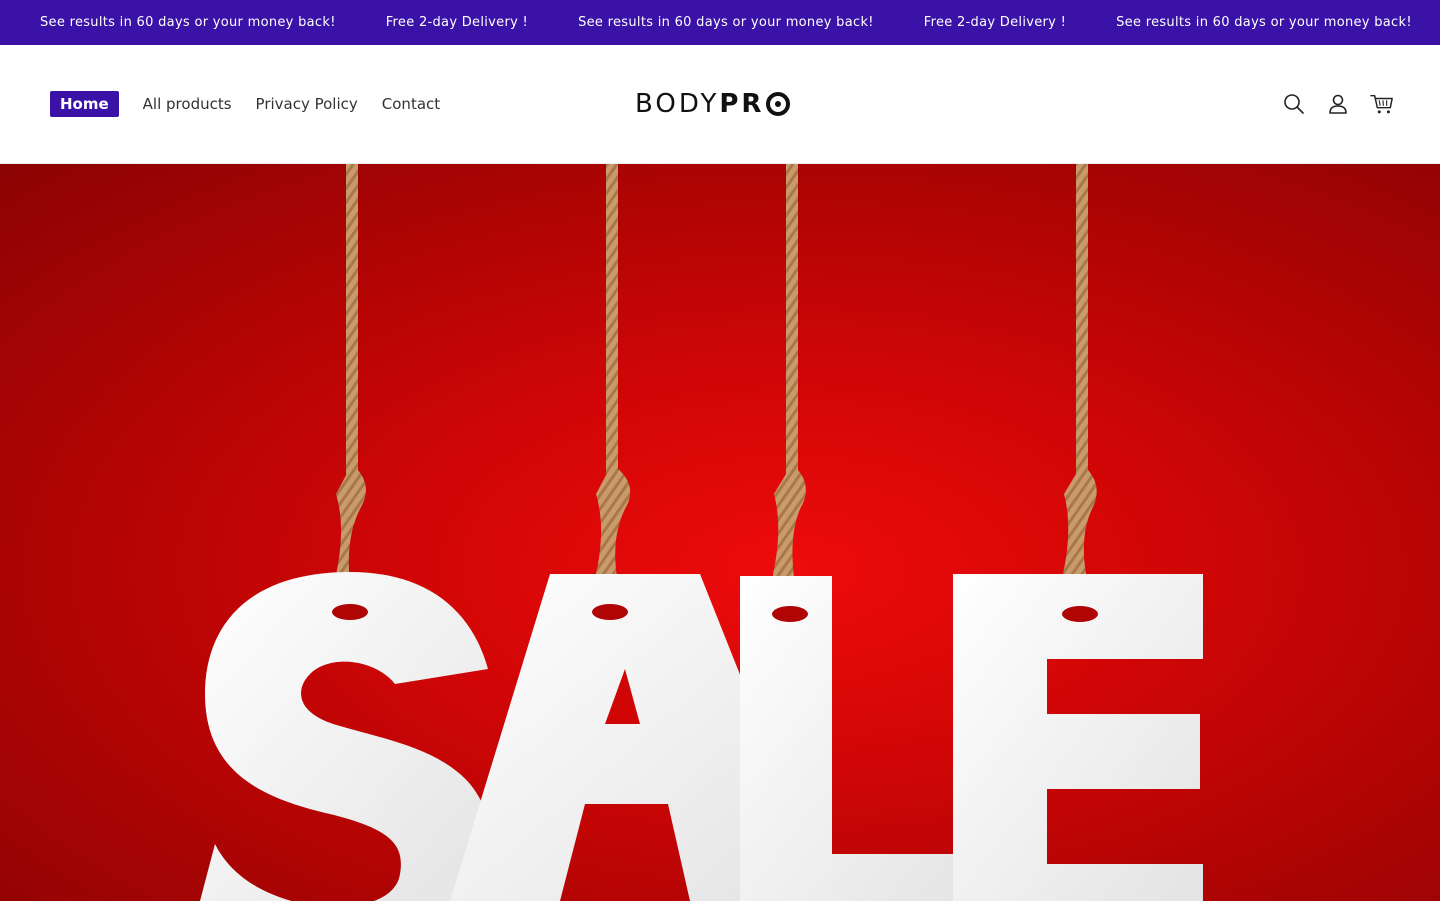 The height and width of the screenshot is (901, 1440). I want to click on main-nav: Home All products Privacy Policy Contact, so click(245, 104).